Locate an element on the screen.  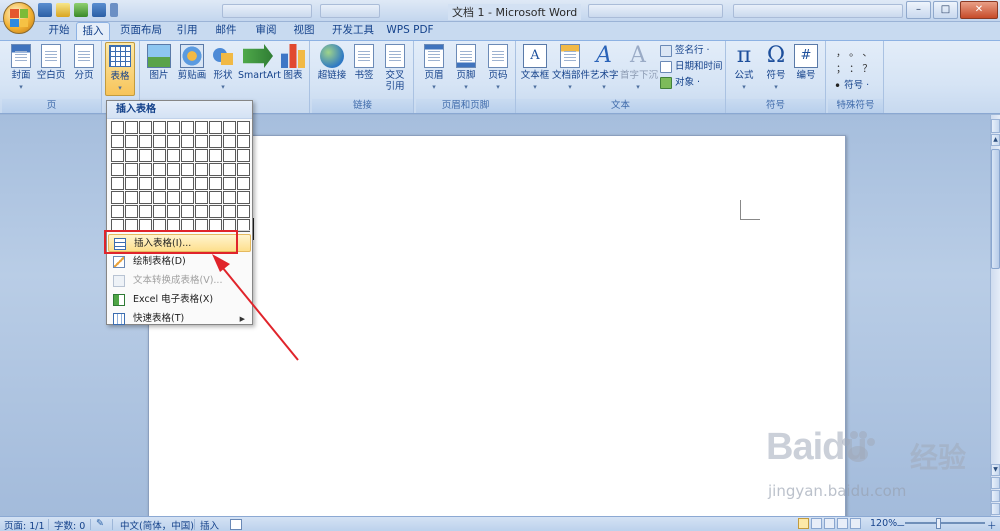
zoom-out-button: － is located at coordinates (901, 524).